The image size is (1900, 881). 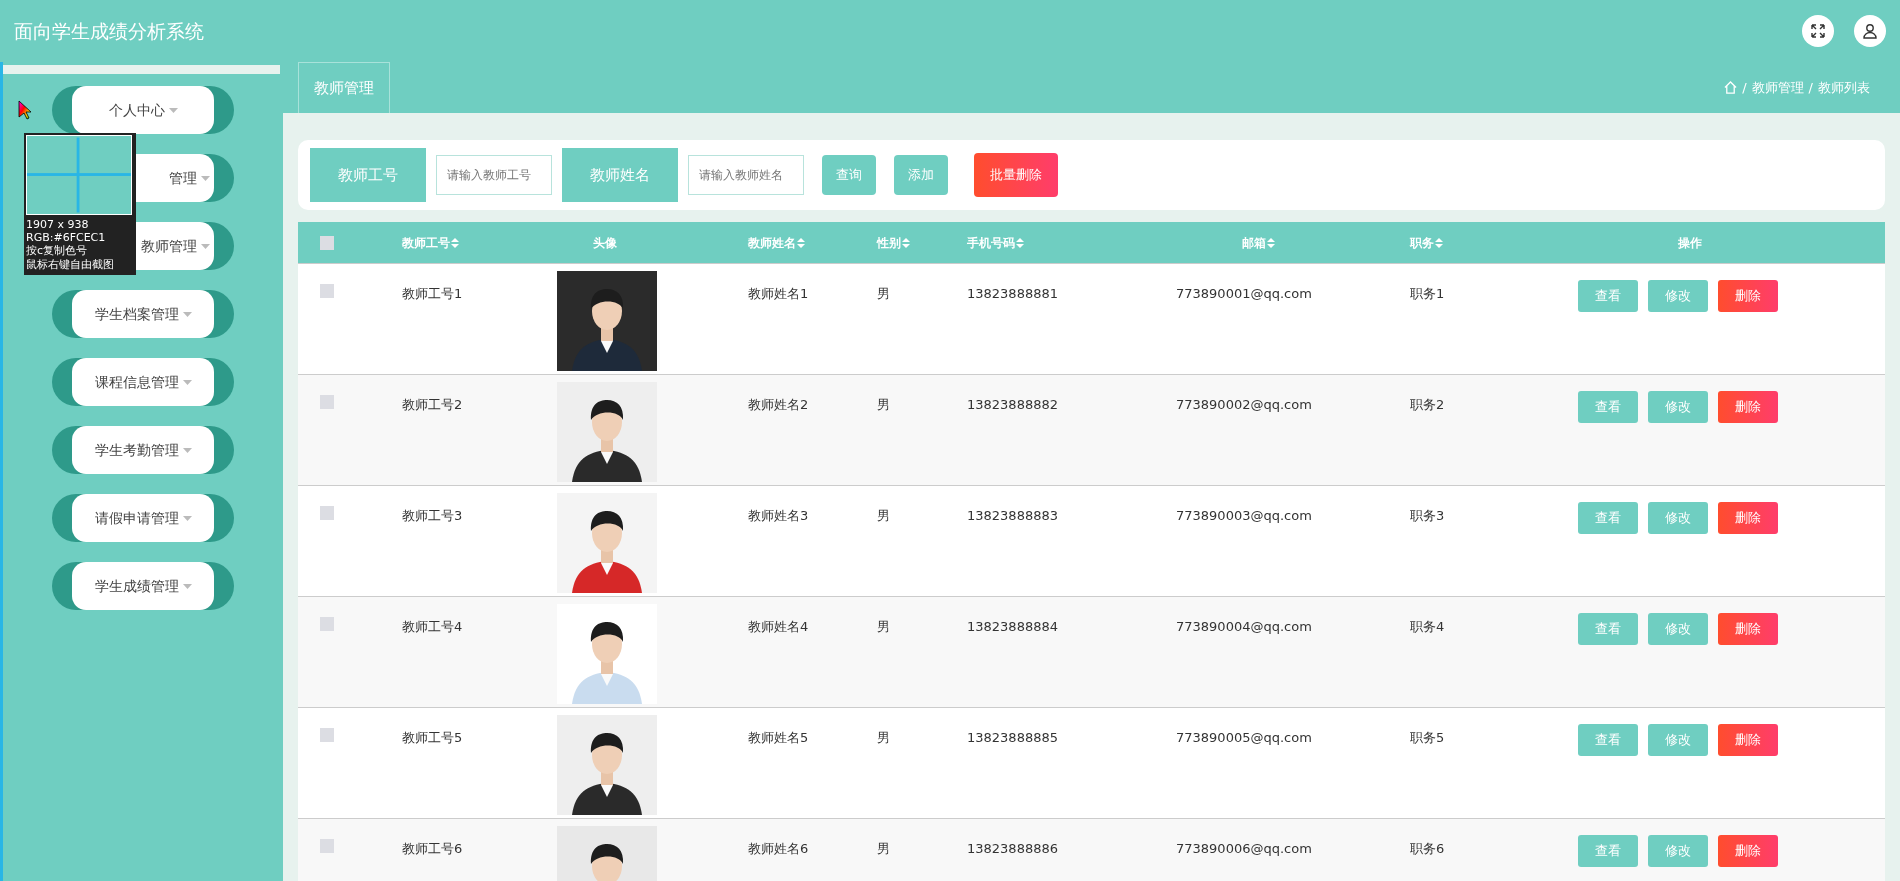 What do you see at coordinates (143, 110) in the screenshot?
I see `menu-item: 个人中心` at bounding box center [143, 110].